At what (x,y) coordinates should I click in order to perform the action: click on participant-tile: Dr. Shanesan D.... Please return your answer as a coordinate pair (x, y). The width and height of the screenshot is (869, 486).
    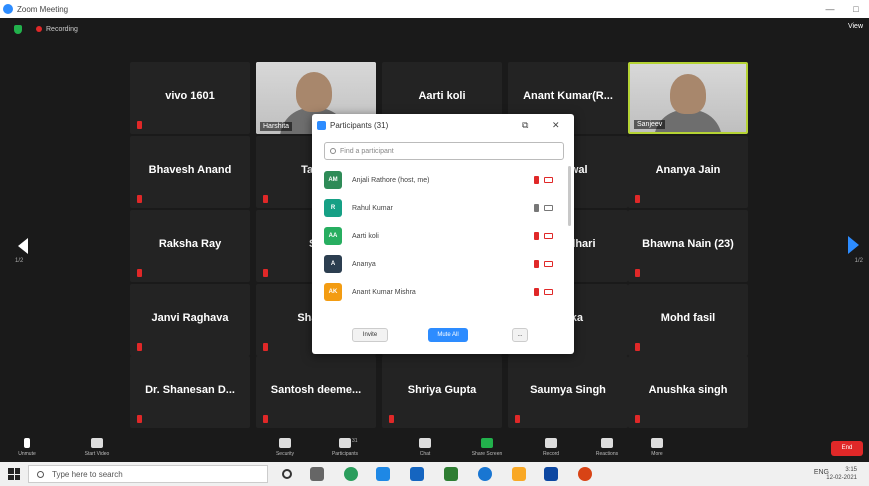
    Looking at the image, I should click on (190, 392).